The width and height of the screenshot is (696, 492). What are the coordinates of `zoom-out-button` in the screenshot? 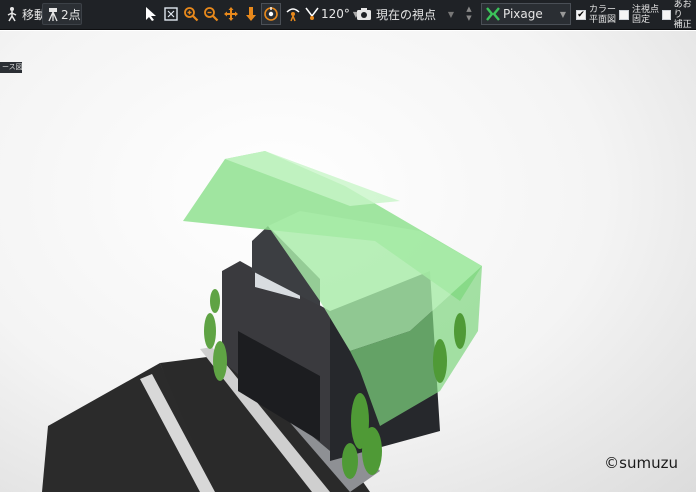 It's located at (211, 14).